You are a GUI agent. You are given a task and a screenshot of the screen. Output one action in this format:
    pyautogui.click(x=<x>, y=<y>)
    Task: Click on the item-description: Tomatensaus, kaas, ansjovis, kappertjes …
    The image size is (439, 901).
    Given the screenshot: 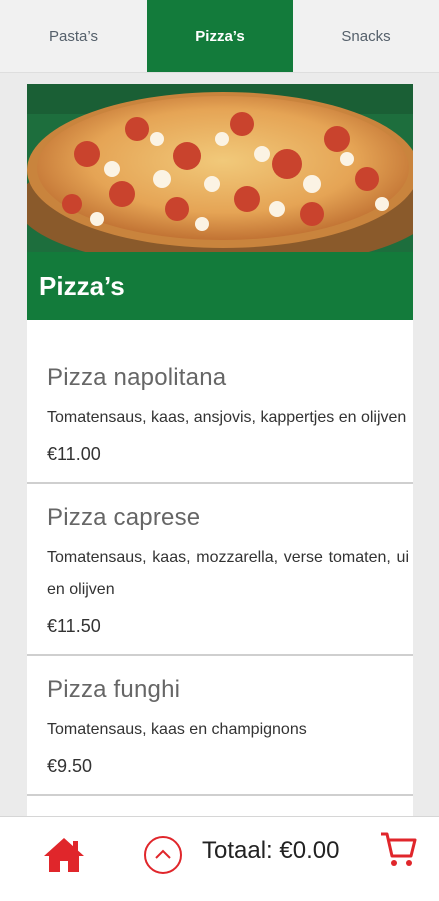 What is the action you would take?
    pyautogui.click(x=227, y=417)
    